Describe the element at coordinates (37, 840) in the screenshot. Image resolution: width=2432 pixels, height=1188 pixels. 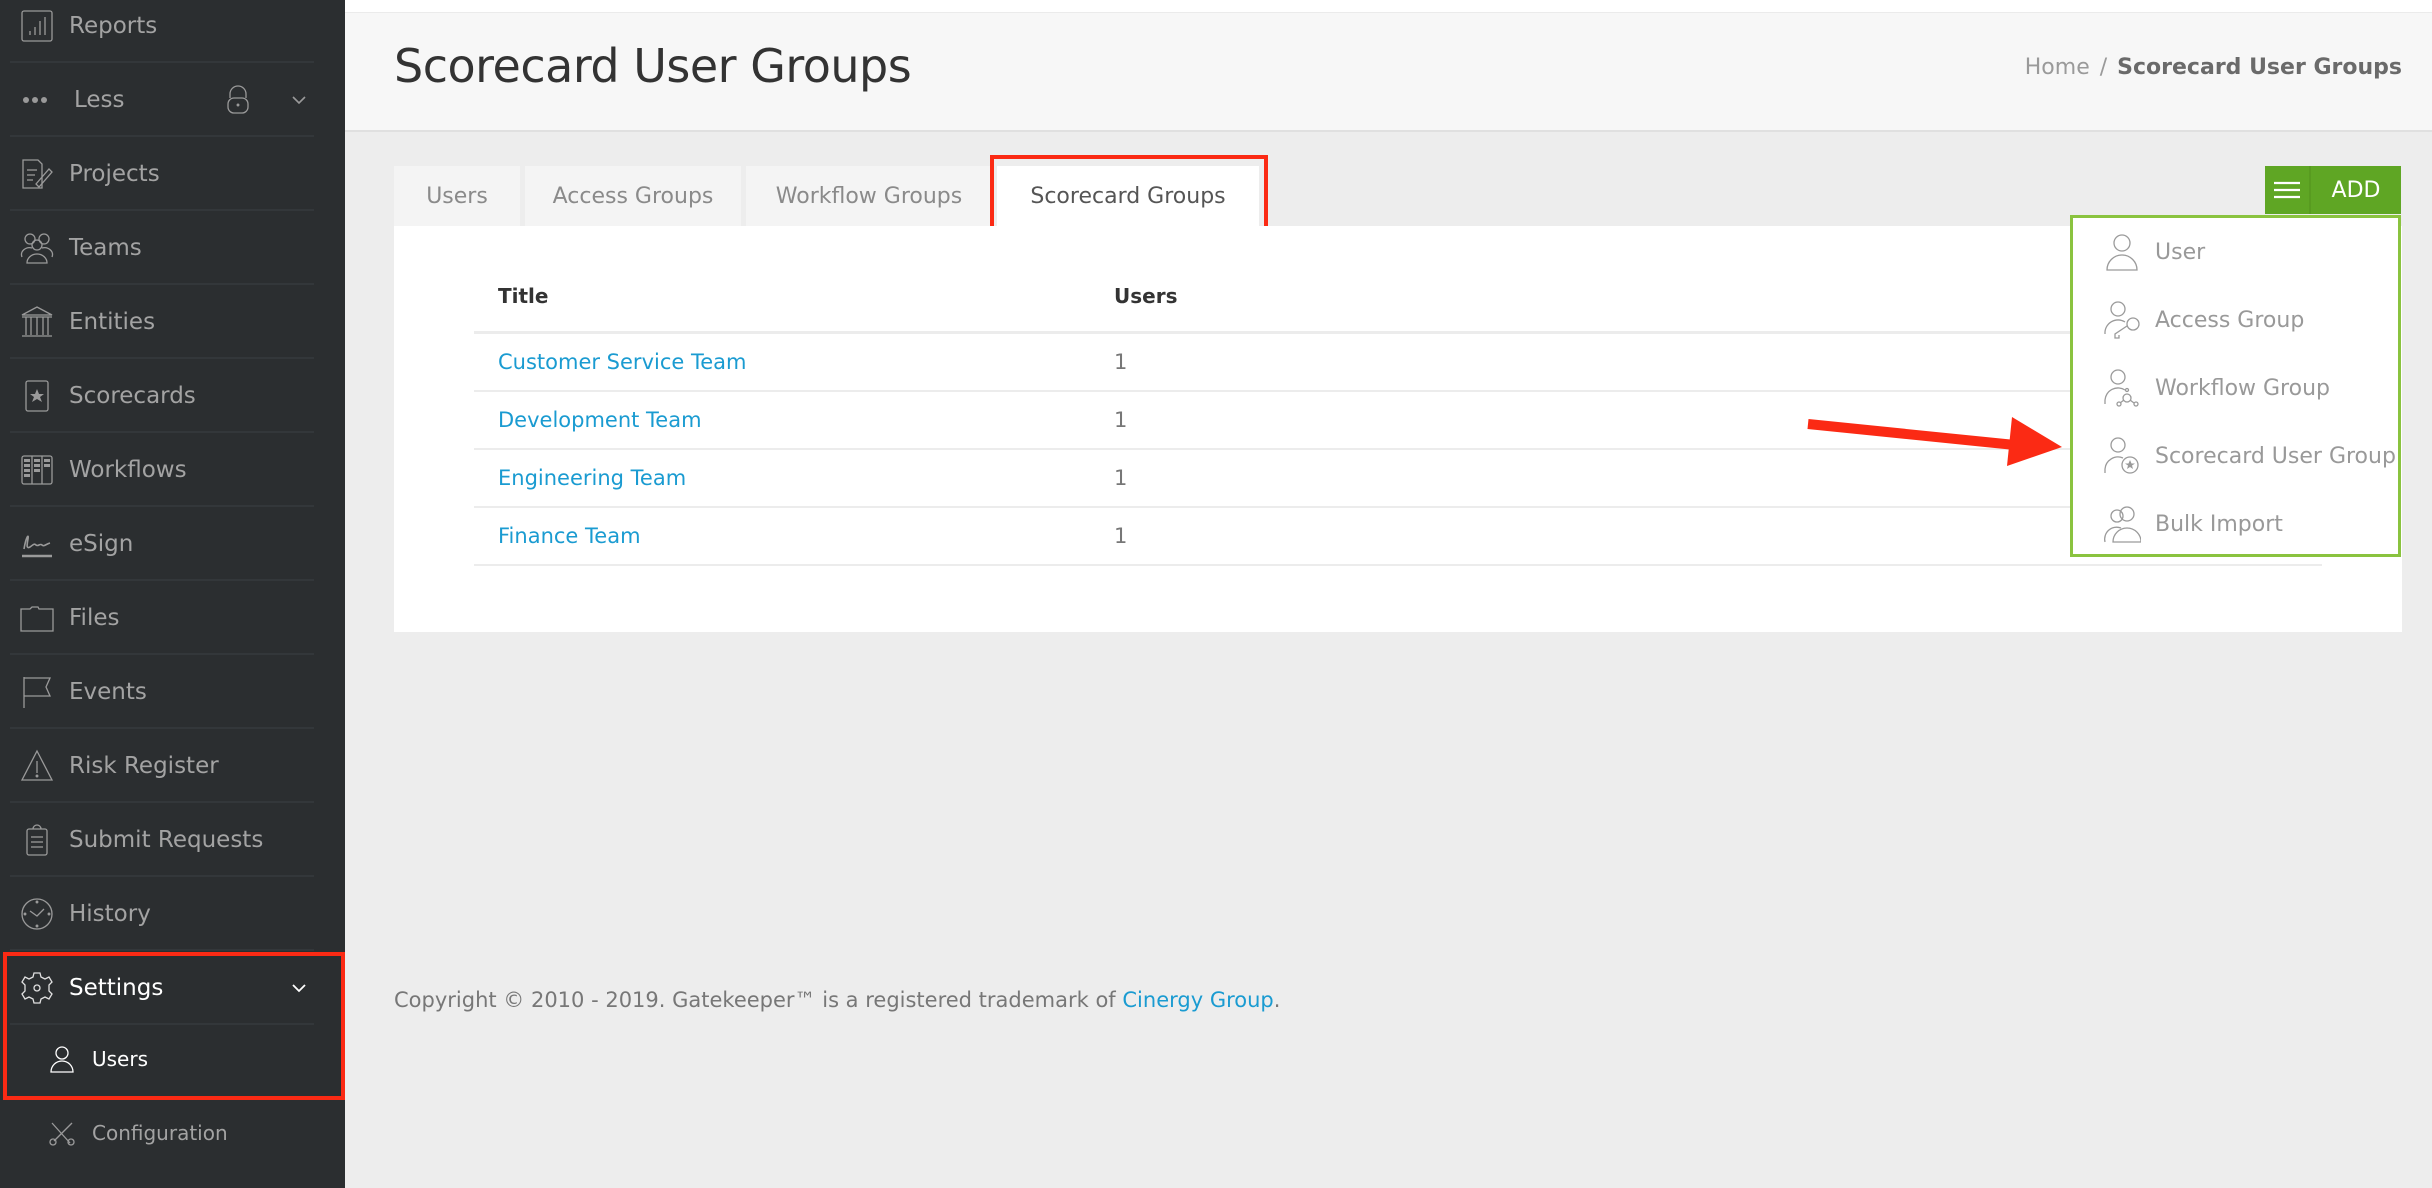
I see `clipboard-icon` at that location.